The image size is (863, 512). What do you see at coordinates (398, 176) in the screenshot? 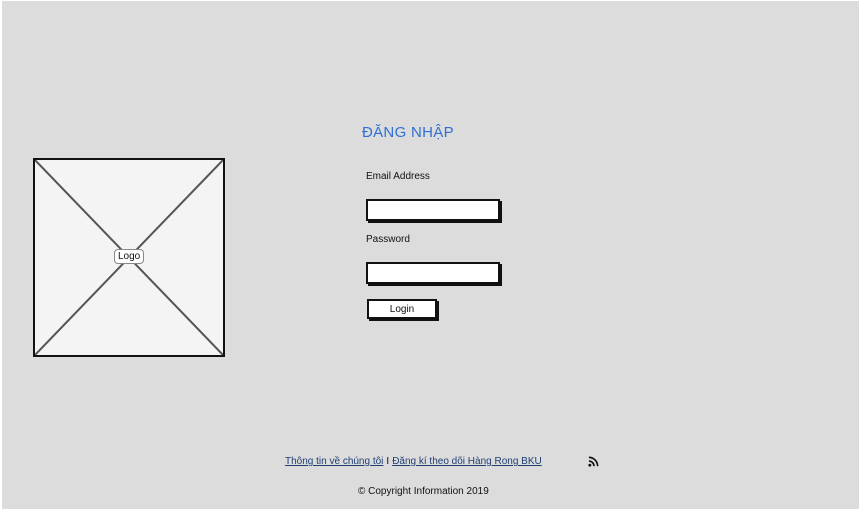
I see `email-label: Email Address` at bounding box center [398, 176].